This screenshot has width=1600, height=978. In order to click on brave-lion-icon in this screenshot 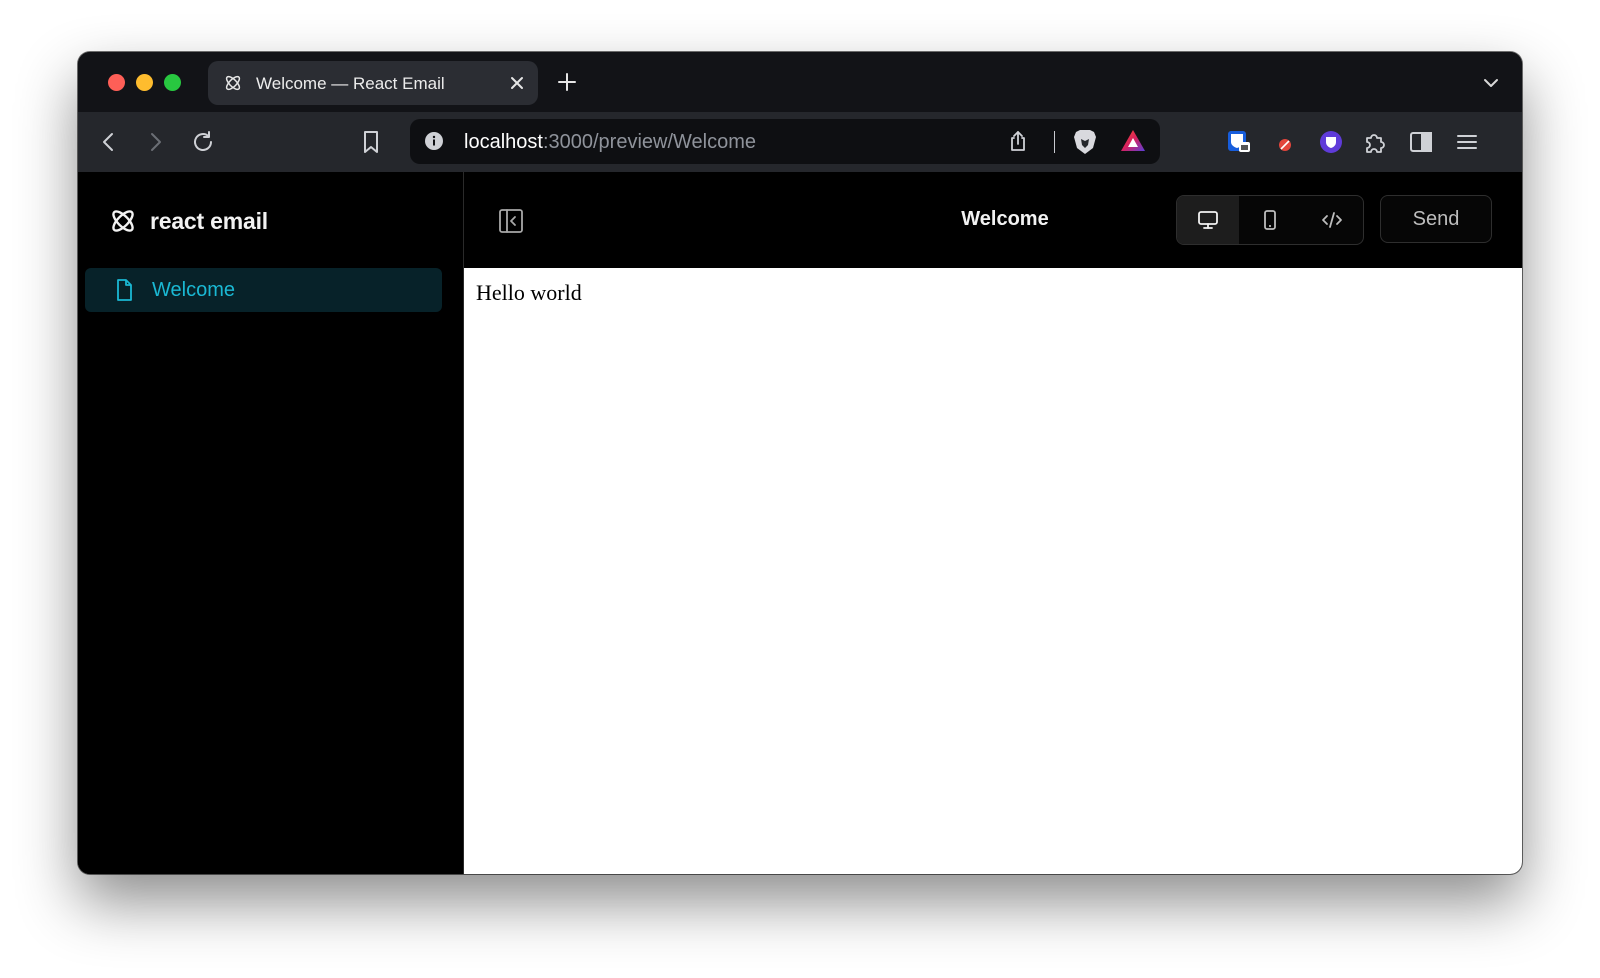, I will do `click(1085, 142)`.